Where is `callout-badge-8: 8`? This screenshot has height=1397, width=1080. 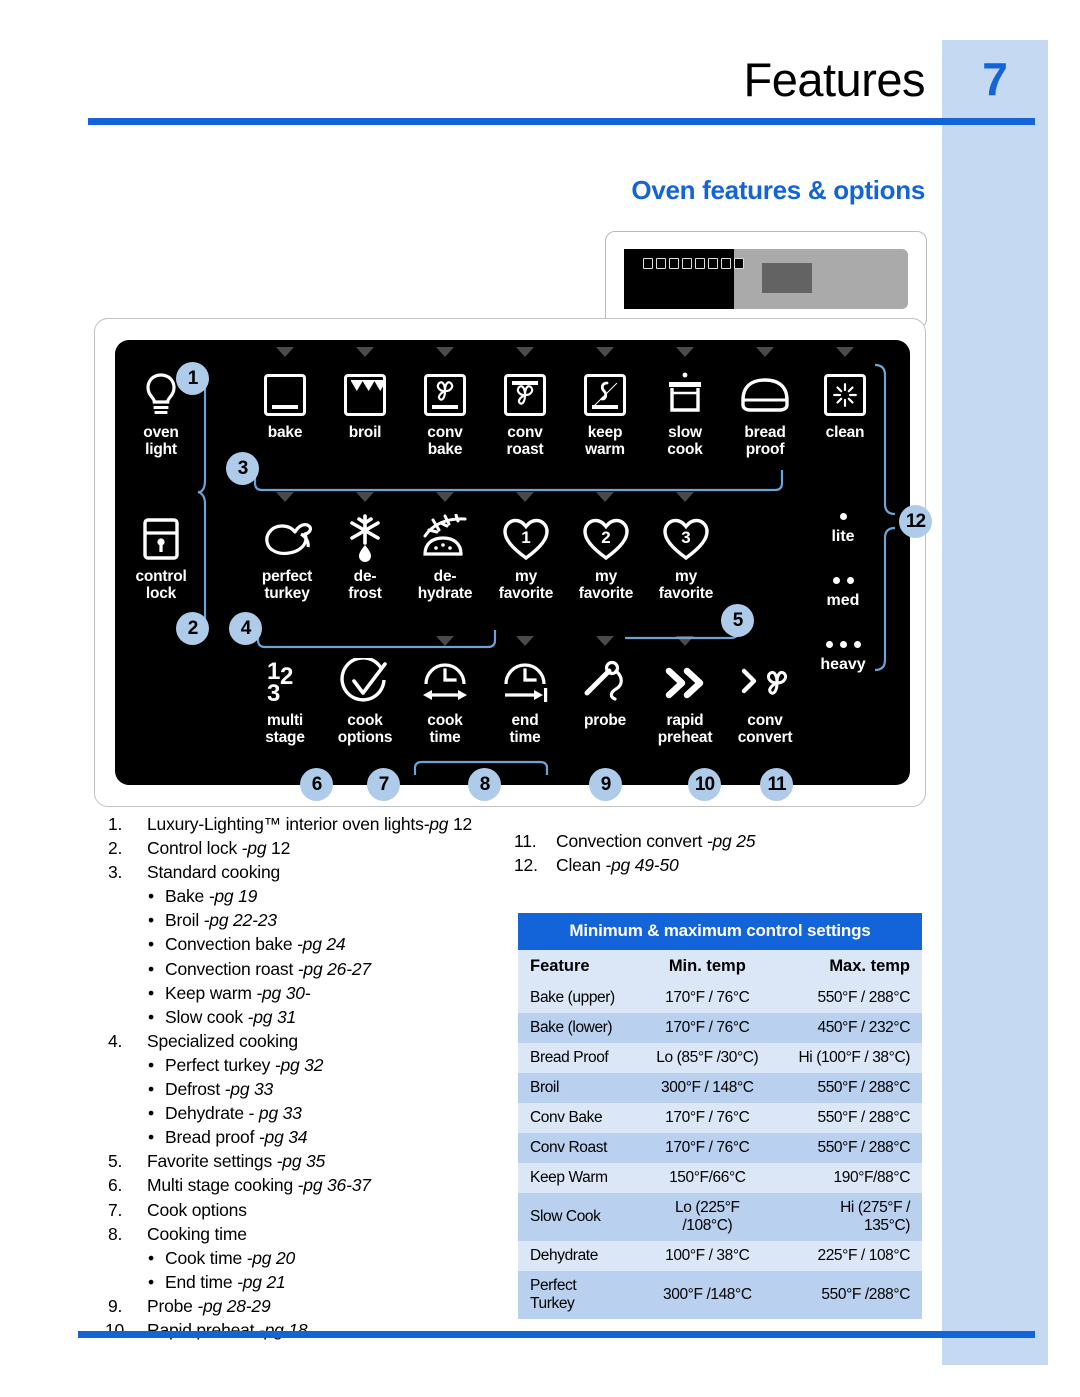
callout-badge-8: 8 is located at coordinates (484, 784).